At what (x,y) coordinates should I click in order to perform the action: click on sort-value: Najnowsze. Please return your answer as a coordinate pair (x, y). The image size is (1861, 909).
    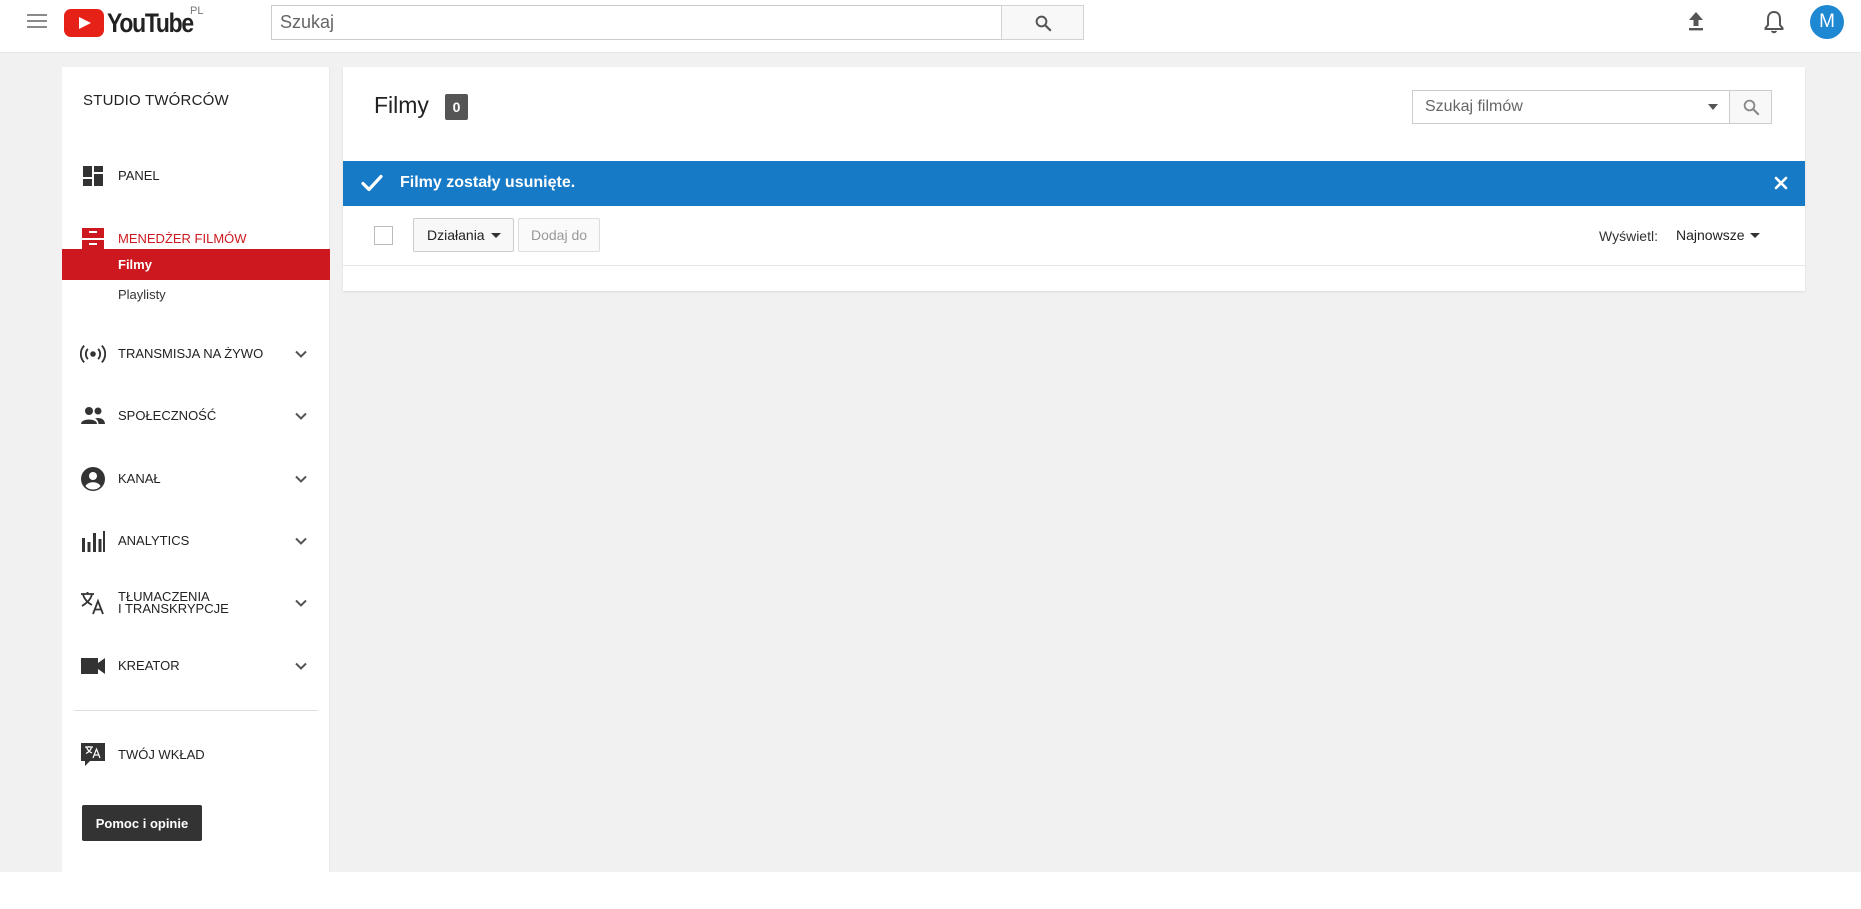
    Looking at the image, I should click on (1710, 235).